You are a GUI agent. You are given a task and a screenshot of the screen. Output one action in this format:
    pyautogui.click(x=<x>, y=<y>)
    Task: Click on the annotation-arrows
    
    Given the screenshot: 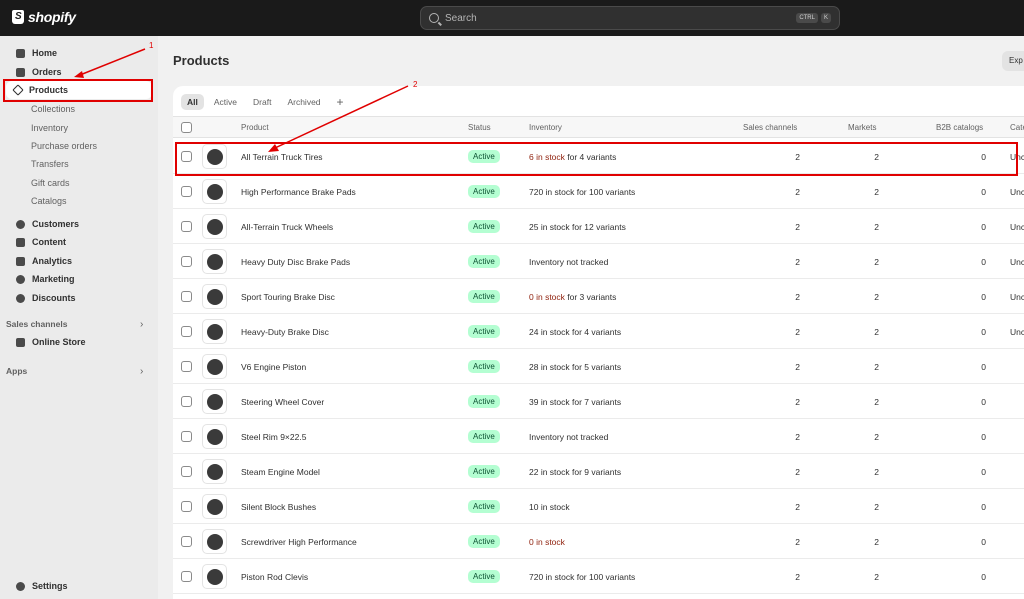 What is the action you would take?
    pyautogui.click(x=241, y=100)
    